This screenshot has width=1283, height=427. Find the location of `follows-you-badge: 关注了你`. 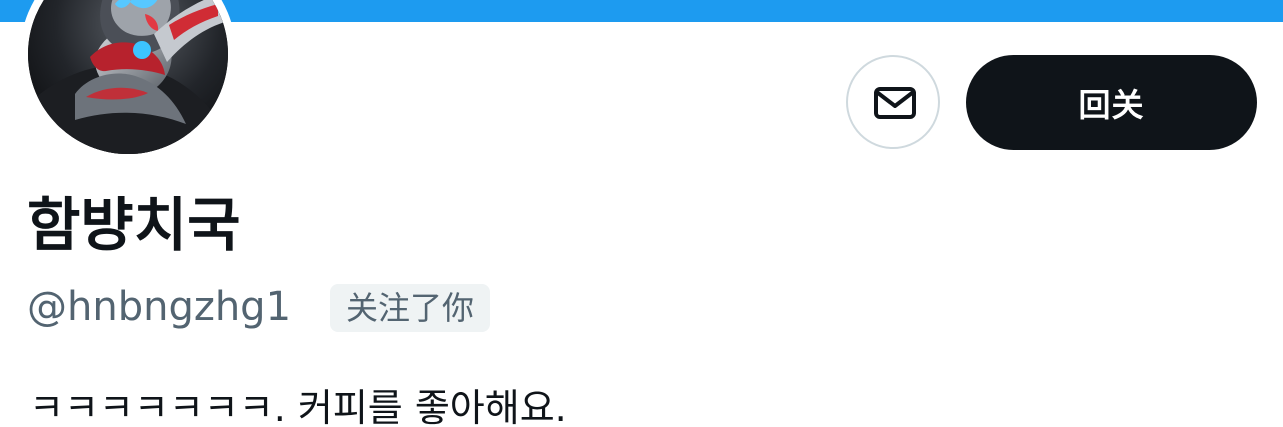

follows-you-badge: 关注了你 is located at coordinates (410, 308).